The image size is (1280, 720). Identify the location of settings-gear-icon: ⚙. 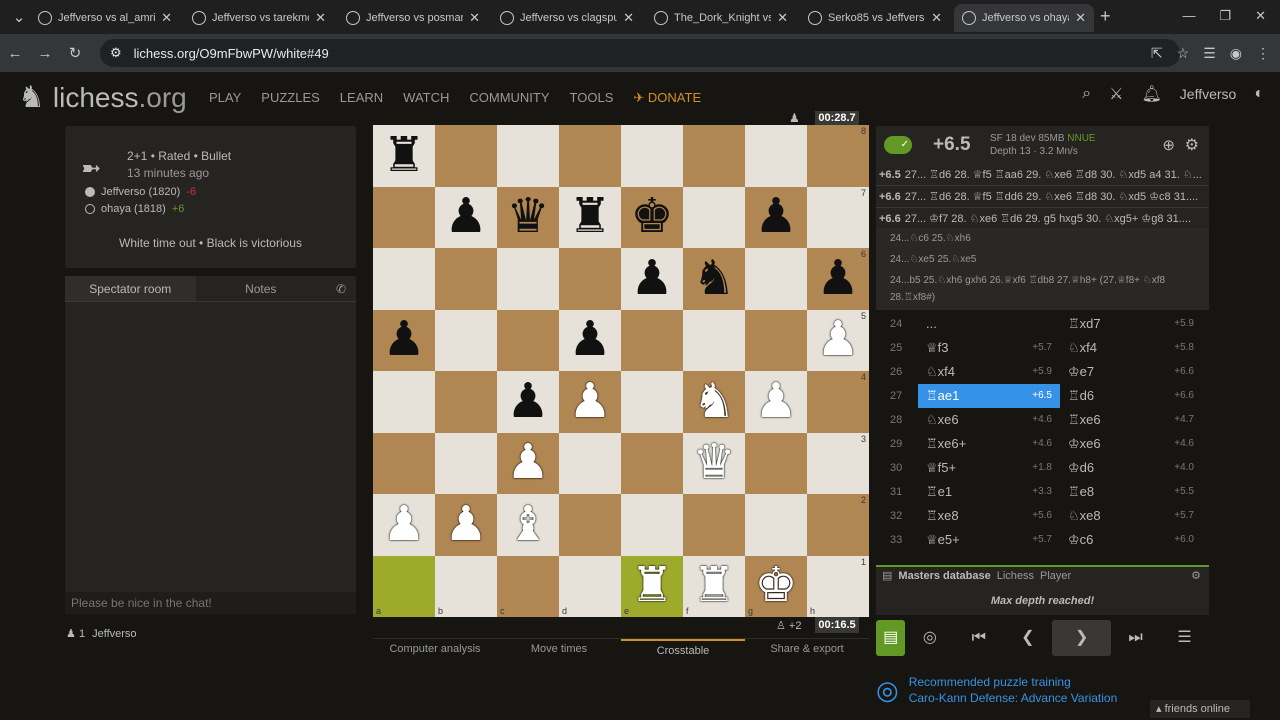
(1192, 145).